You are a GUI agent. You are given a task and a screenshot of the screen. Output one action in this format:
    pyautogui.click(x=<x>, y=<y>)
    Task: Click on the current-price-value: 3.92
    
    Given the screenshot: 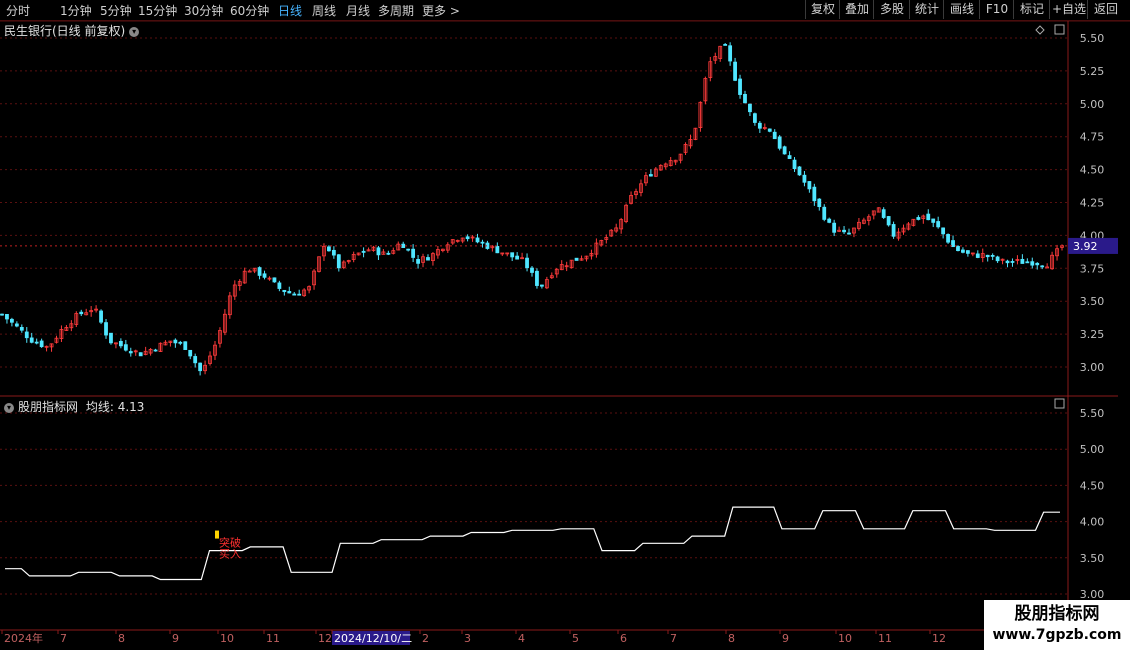 What is the action you would take?
    pyautogui.click(x=1085, y=246)
    